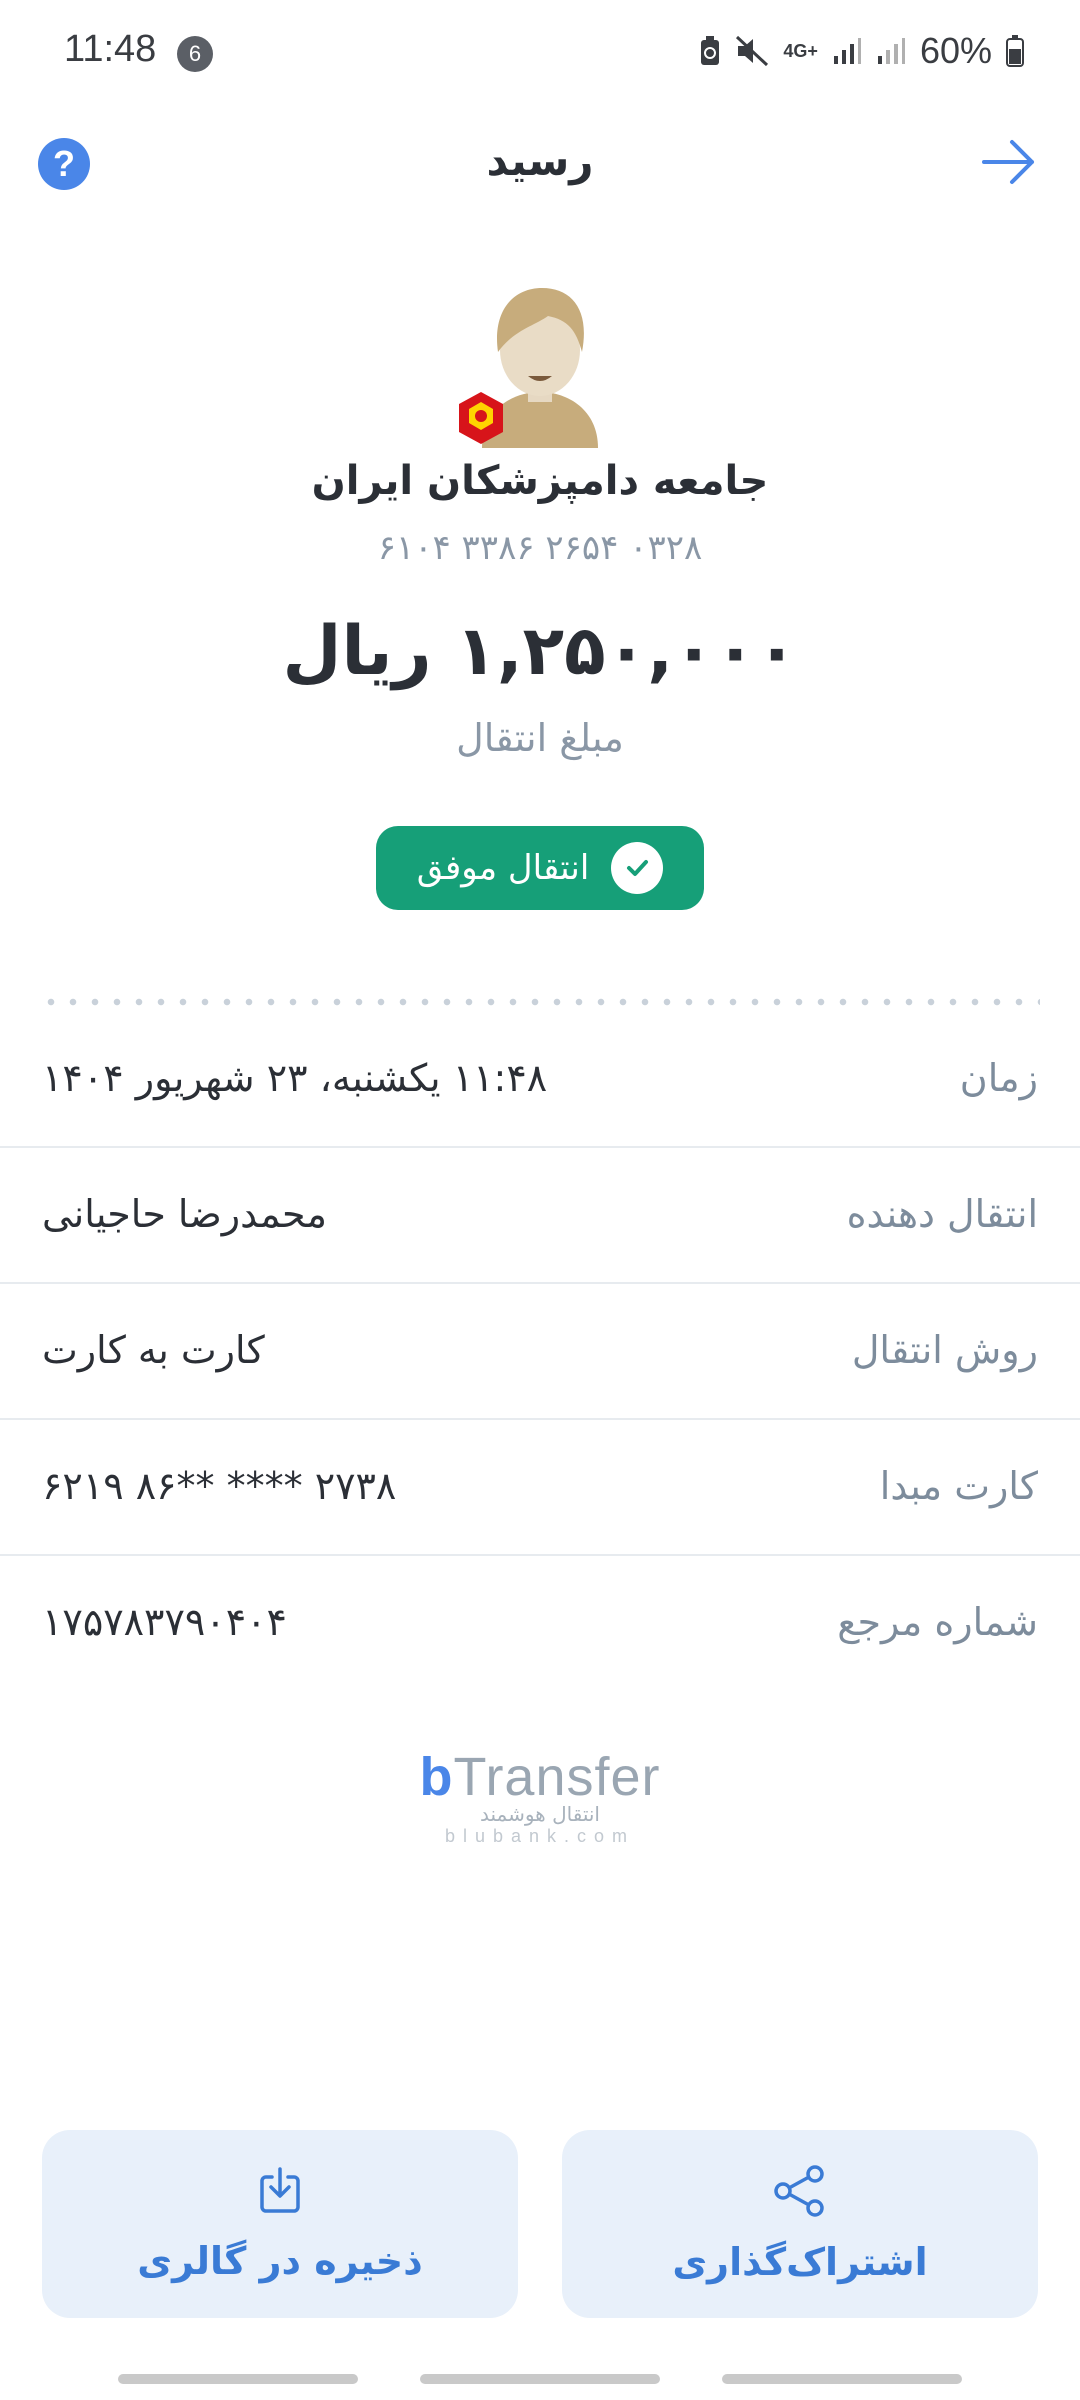  I want to click on brand-tagline: انتقال هوشمند, so click(540, 1814).